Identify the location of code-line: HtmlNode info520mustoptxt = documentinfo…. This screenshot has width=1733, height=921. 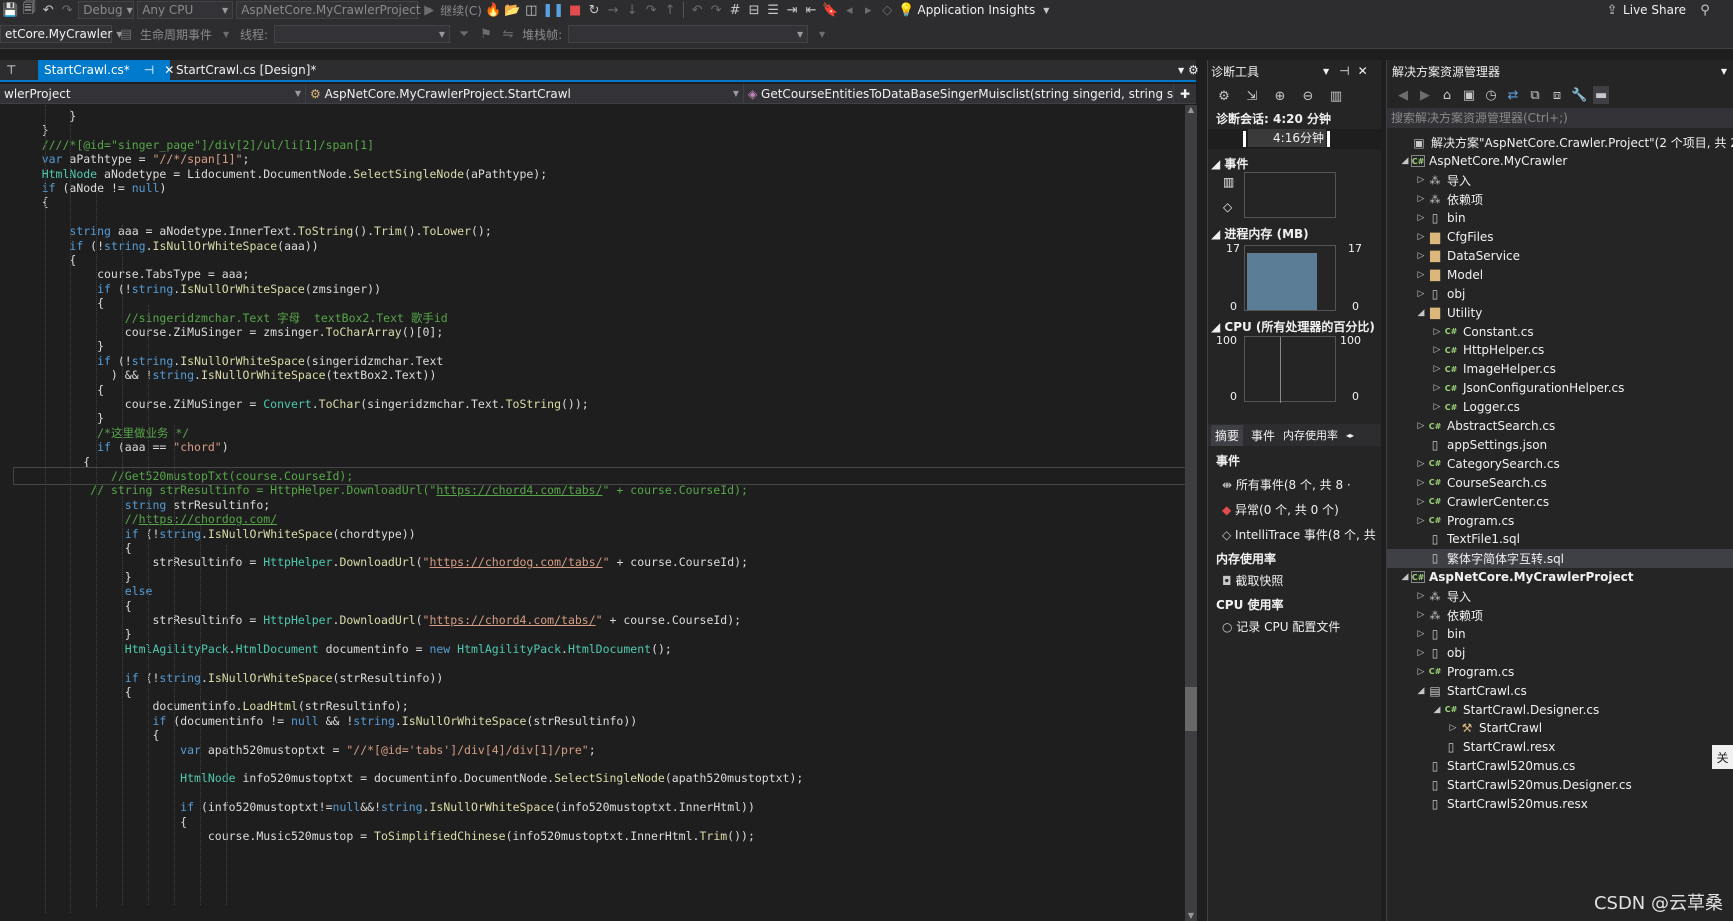
(408, 778).